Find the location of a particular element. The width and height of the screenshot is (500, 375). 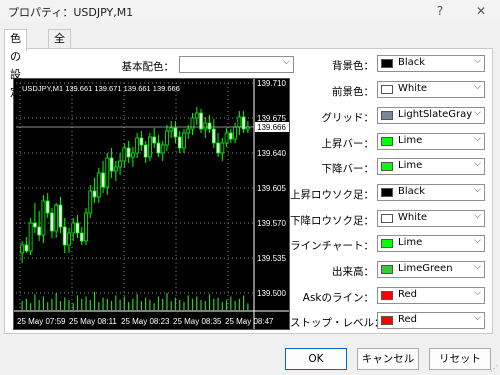

setting-label-ask-line: Askのライン： is located at coordinates (338, 298).